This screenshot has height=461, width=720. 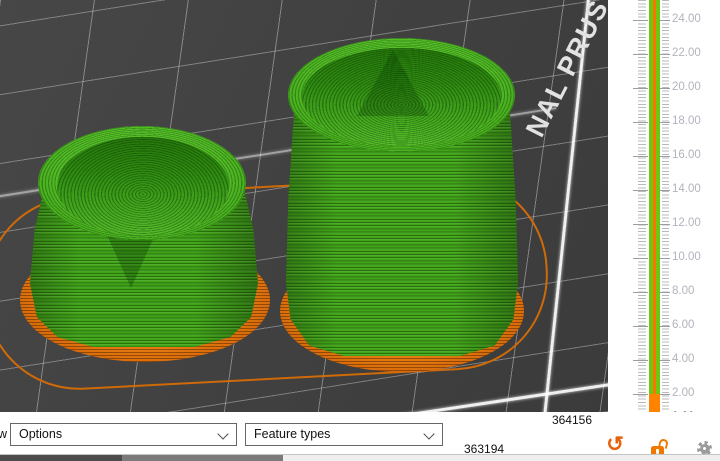 I want to click on bed-logo-text: NAL PRUS, so click(x=564, y=71).